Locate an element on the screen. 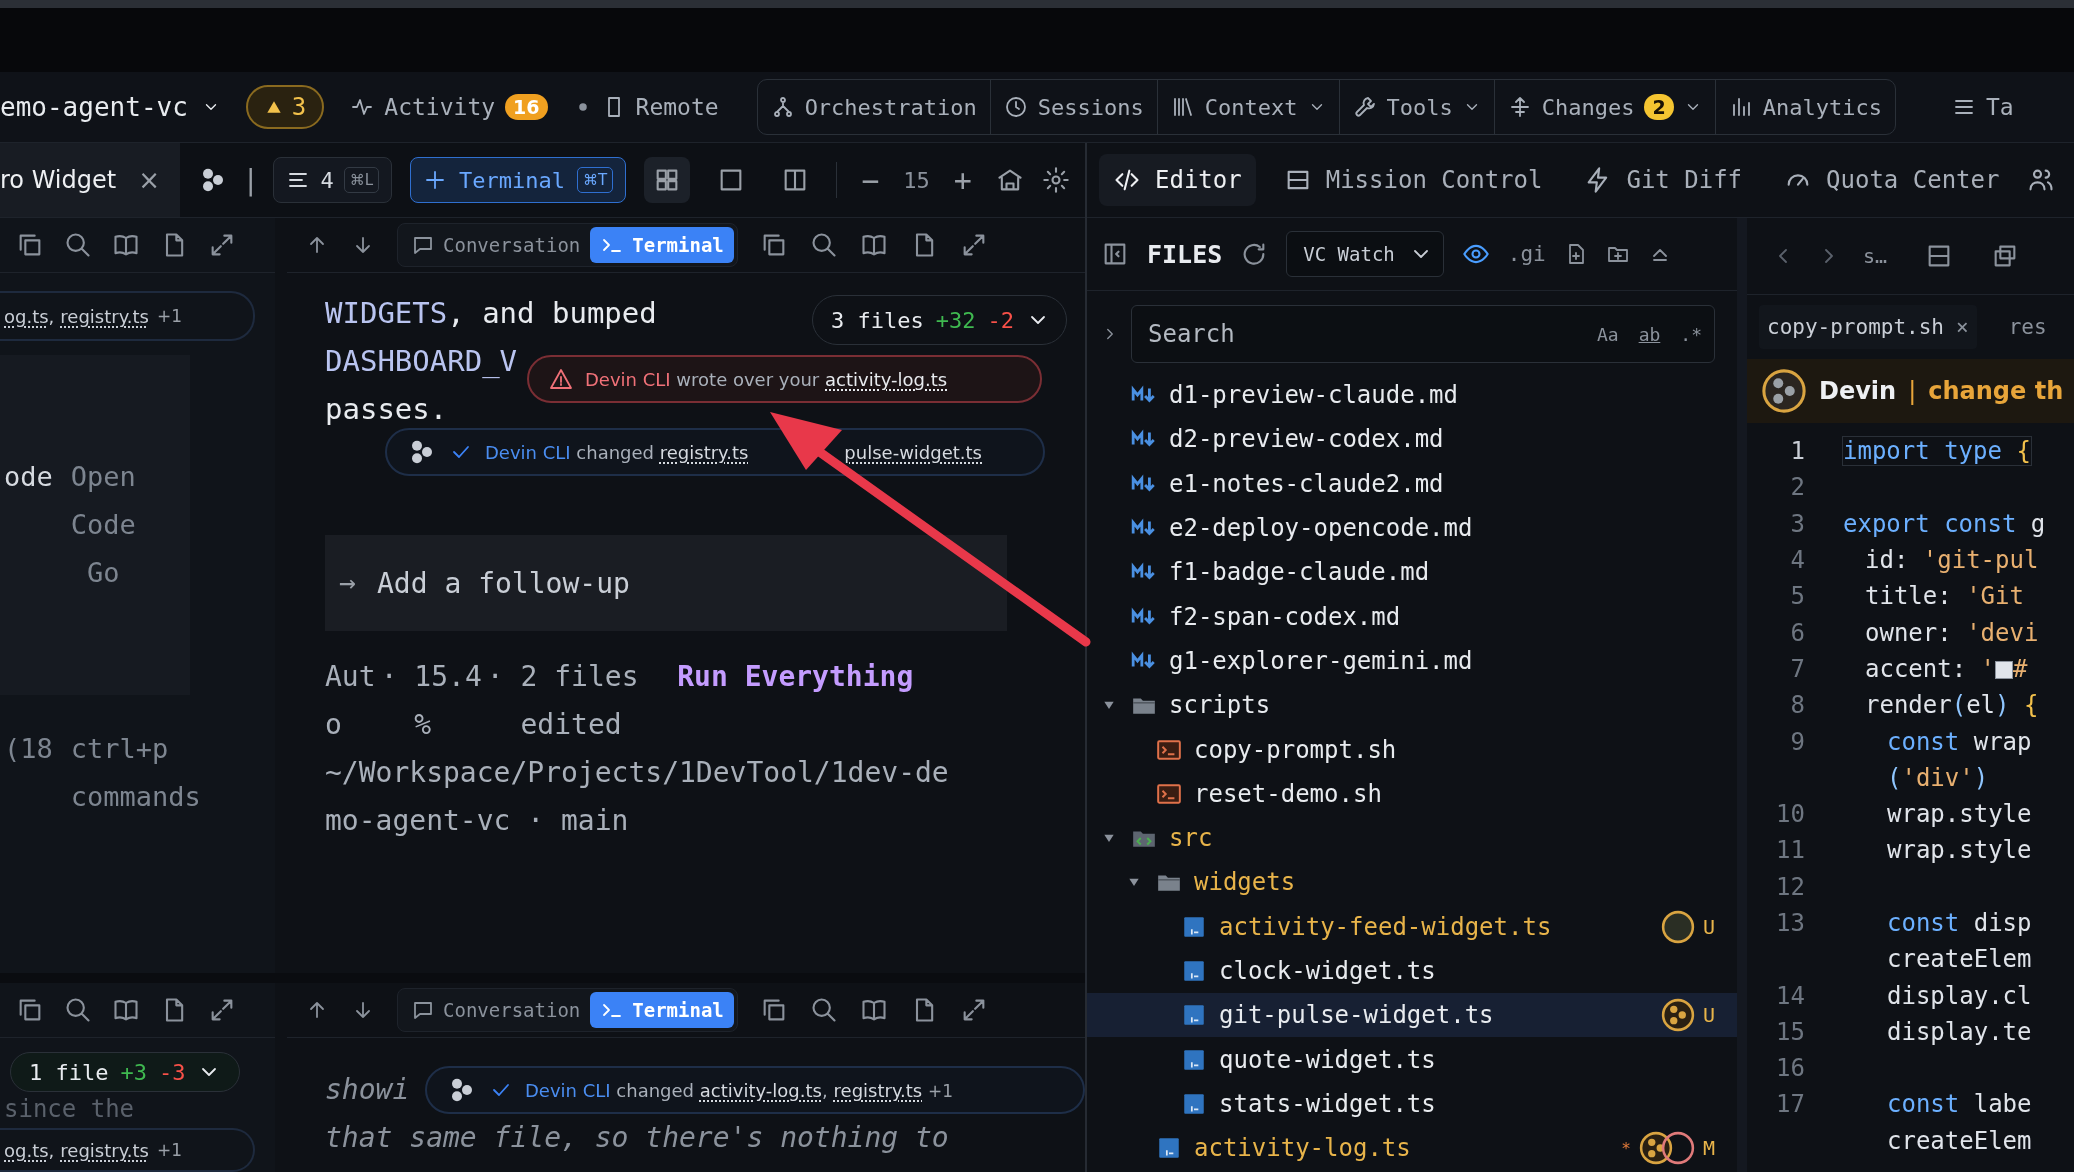 The image size is (2074, 1172). notification-toast: Devin CLI wrote over your activity-log.ts is located at coordinates (784, 379).